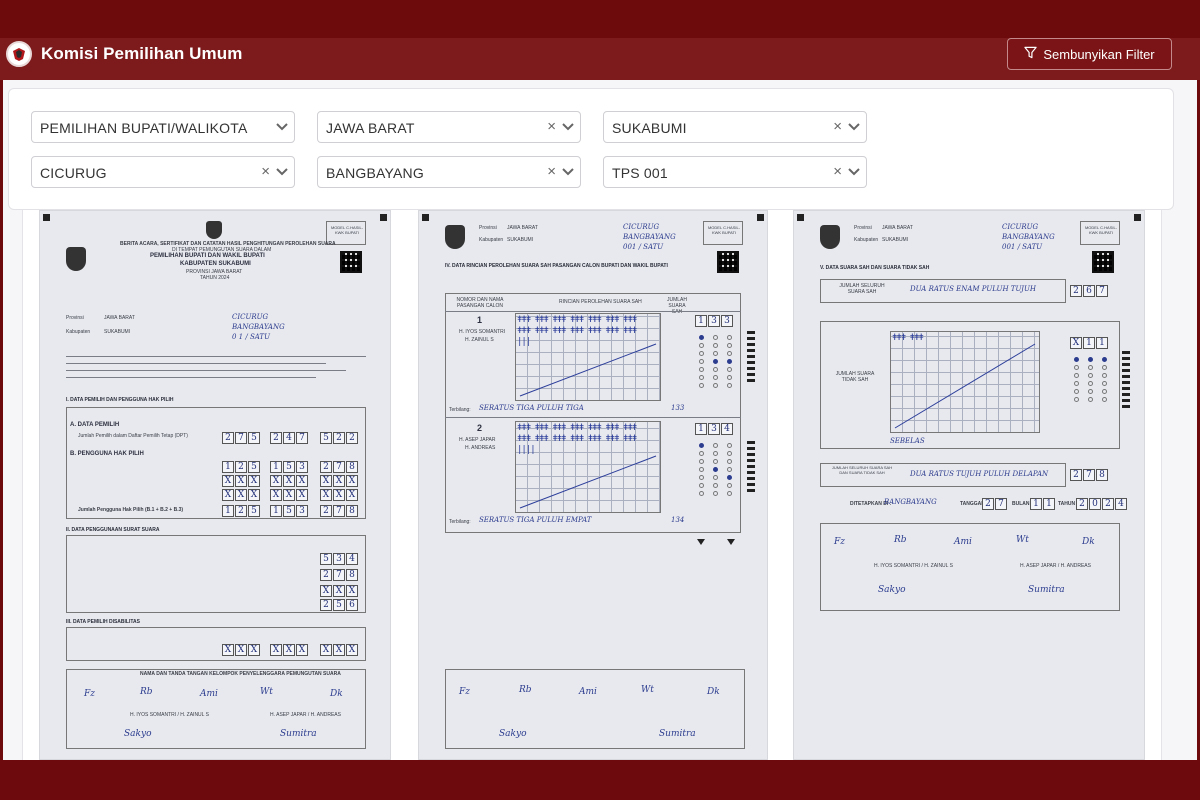 The width and height of the screenshot is (1200, 800). Describe the element at coordinates (513, 734) in the screenshot. I see `signature: Sakyo` at that location.